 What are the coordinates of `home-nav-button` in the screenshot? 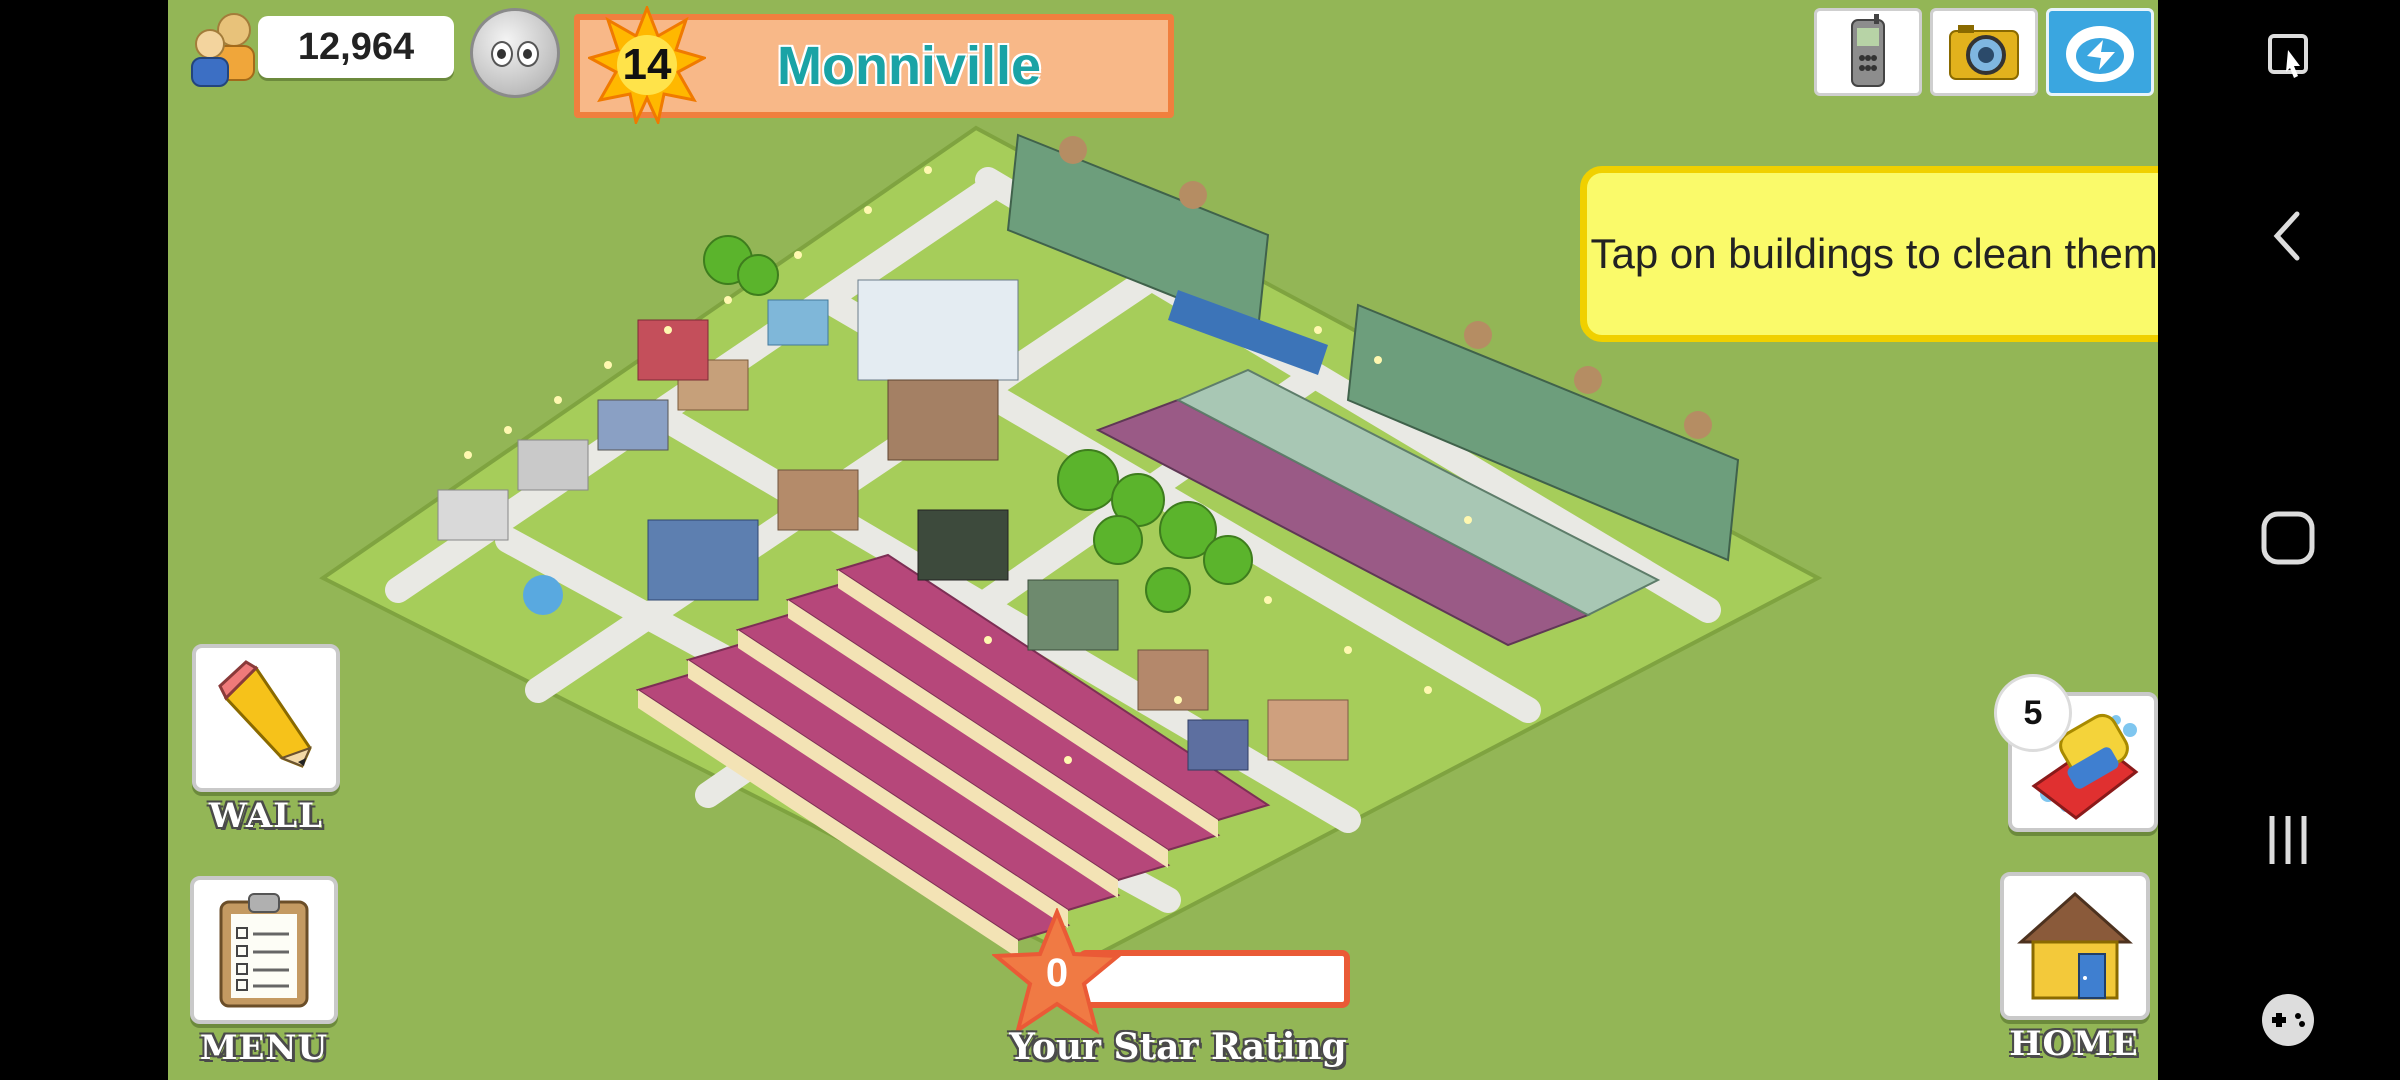 It's located at (2288, 538).